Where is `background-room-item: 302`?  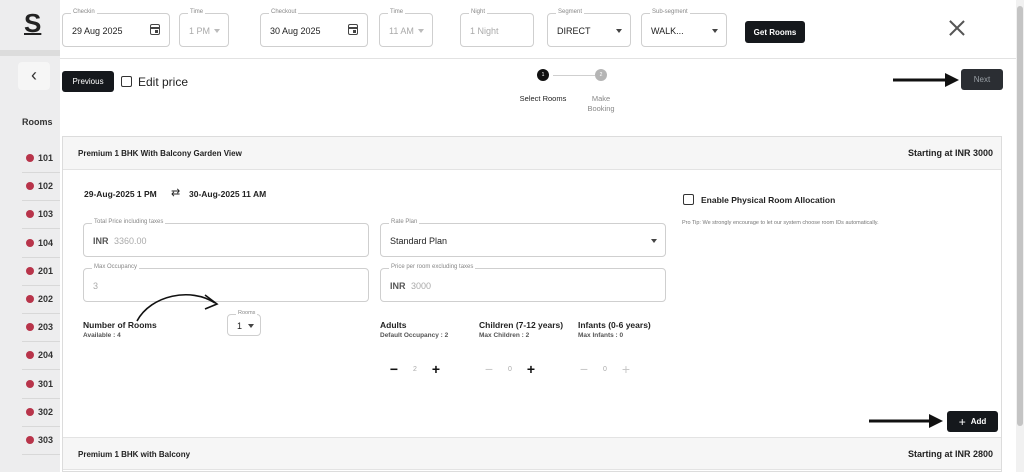
background-room-item: 302 is located at coordinates (39, 412).